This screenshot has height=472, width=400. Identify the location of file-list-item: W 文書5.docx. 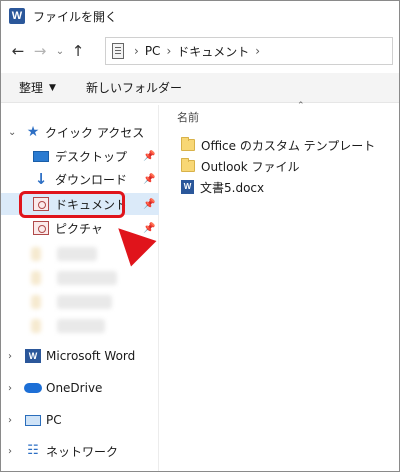
(222, 187).